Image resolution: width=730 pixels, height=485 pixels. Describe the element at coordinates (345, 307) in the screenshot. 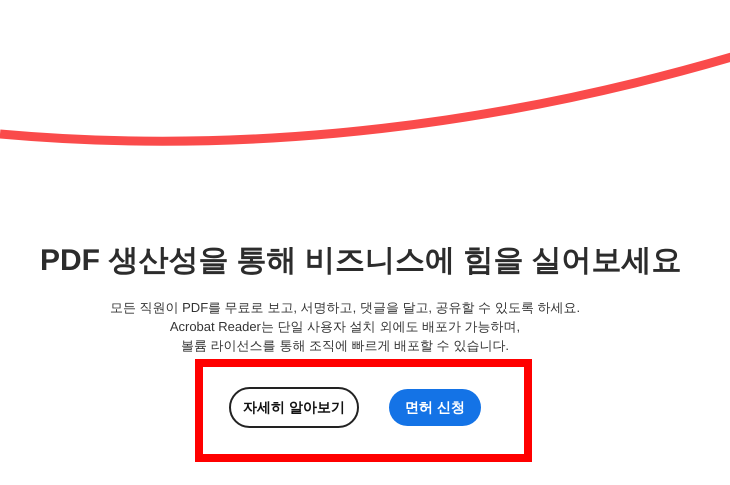

I see `description-text: 모든 직원이 PDF를 무료로 보고, 서명하고, 댓글을 달고, 공유할 수 있도록 하세요.` at that location.